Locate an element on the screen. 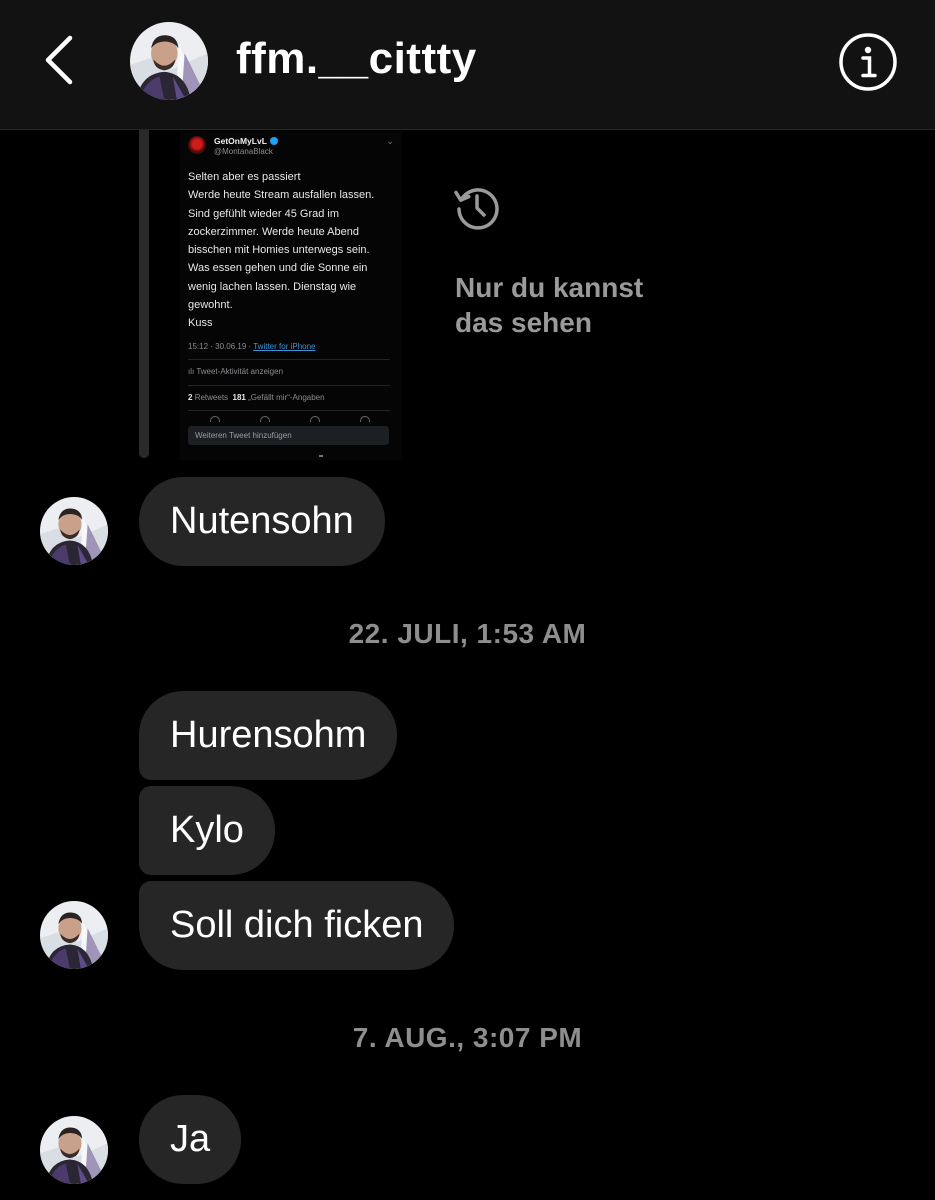  chat-header: ffm.__cittty is located at coordinates (467, 65).